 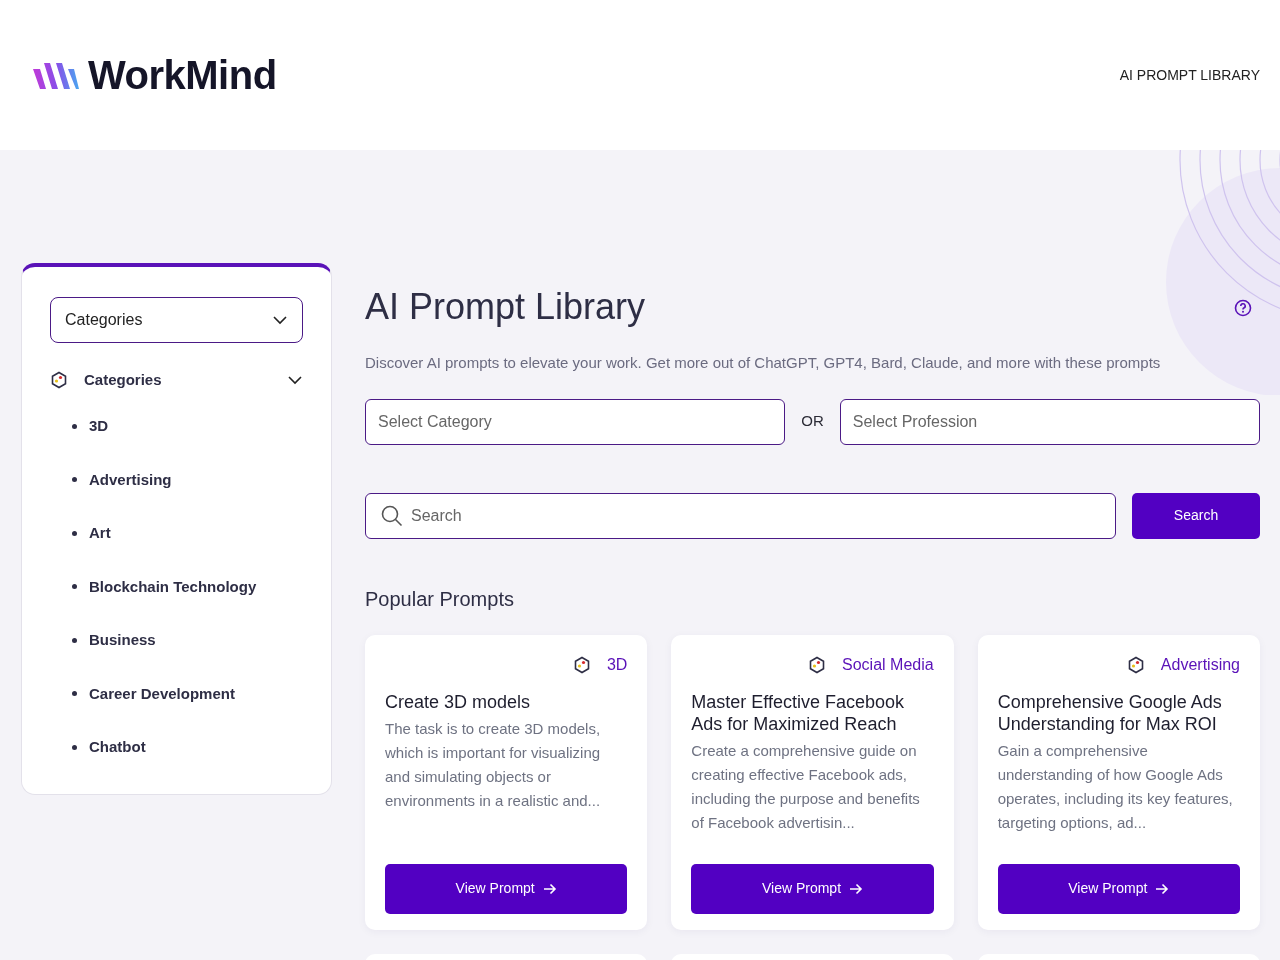 I want to click on or-label: OR, so click(x=812, y=421).